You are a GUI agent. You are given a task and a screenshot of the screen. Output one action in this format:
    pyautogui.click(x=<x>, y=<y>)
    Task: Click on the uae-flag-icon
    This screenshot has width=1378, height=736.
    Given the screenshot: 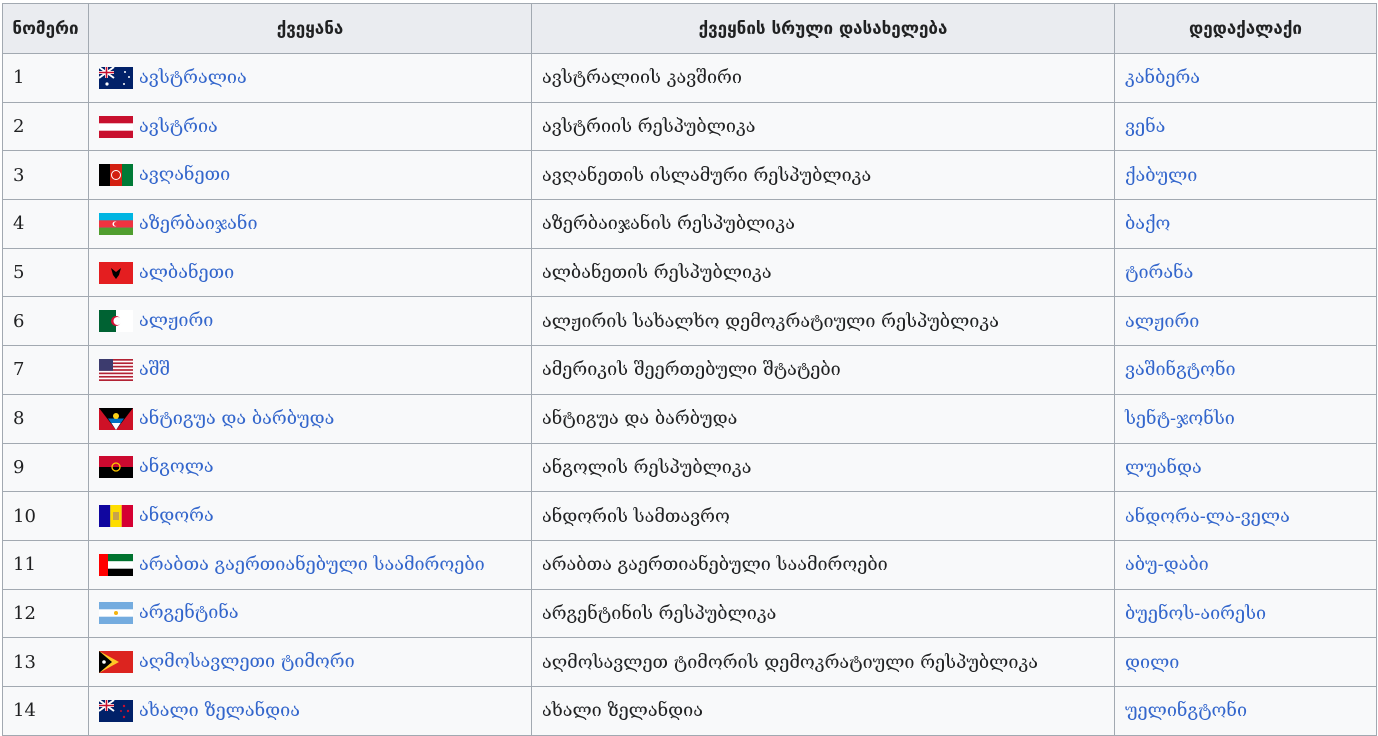 What is the action you would take?
    pyautogui.click(x=116, y=564)
    